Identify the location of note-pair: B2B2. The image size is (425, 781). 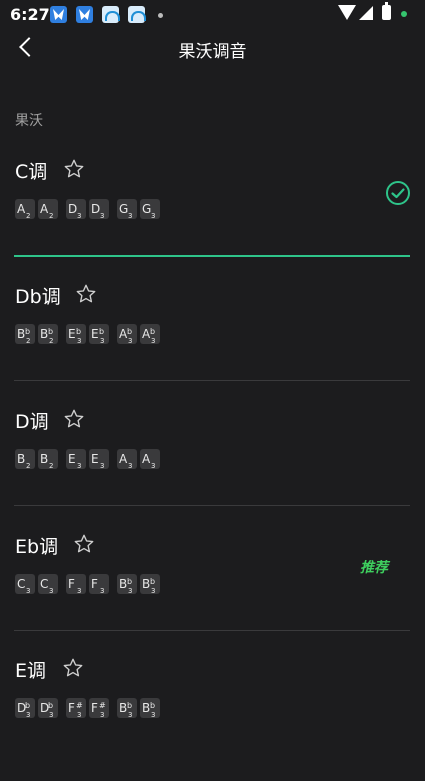
(38, 459).